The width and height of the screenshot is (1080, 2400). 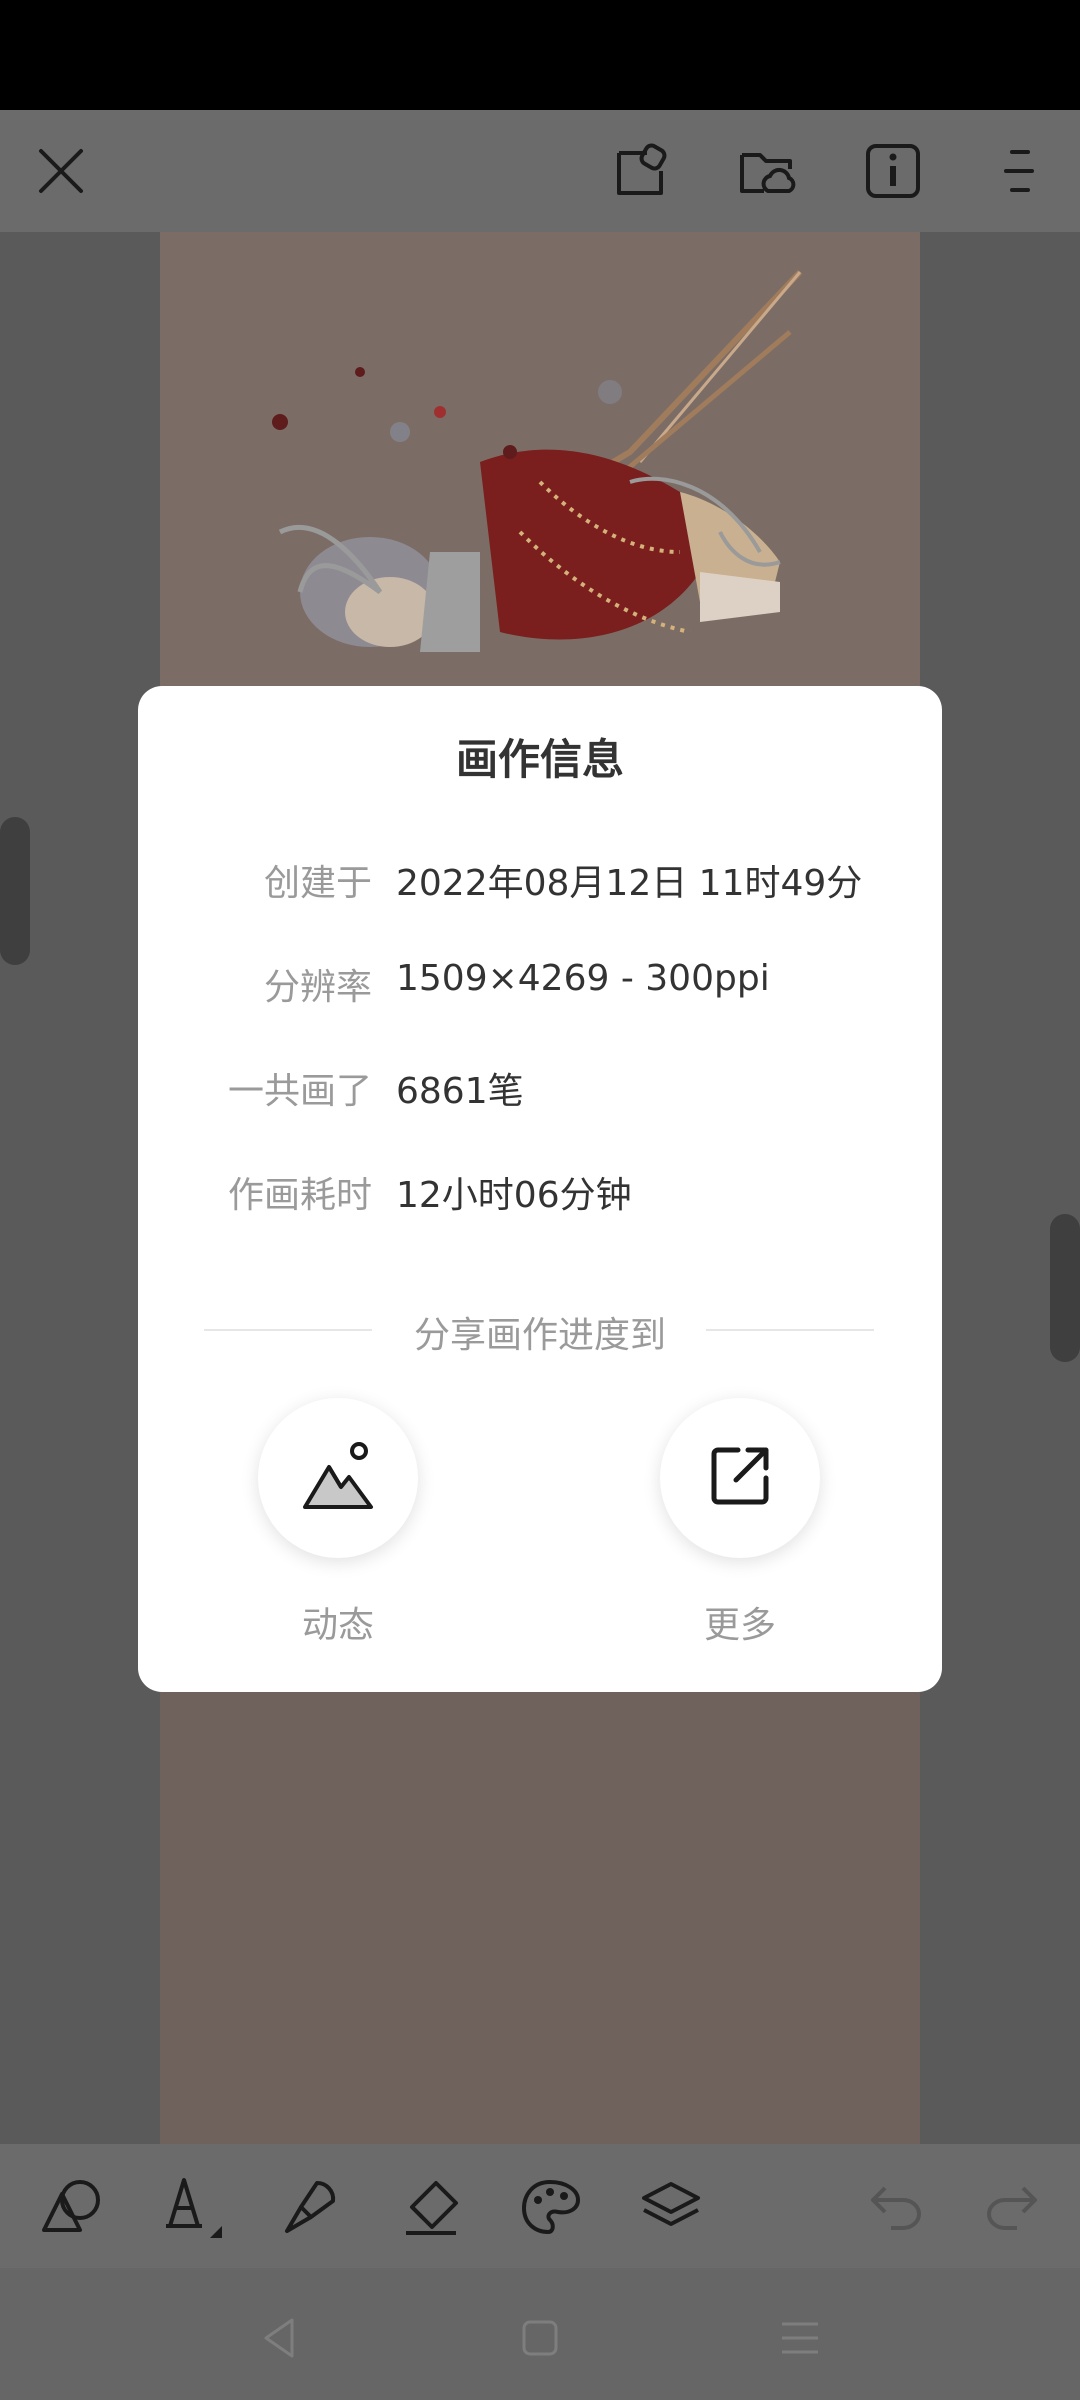 I want to click on info-label: 创建于, so click(x=317, y=883).